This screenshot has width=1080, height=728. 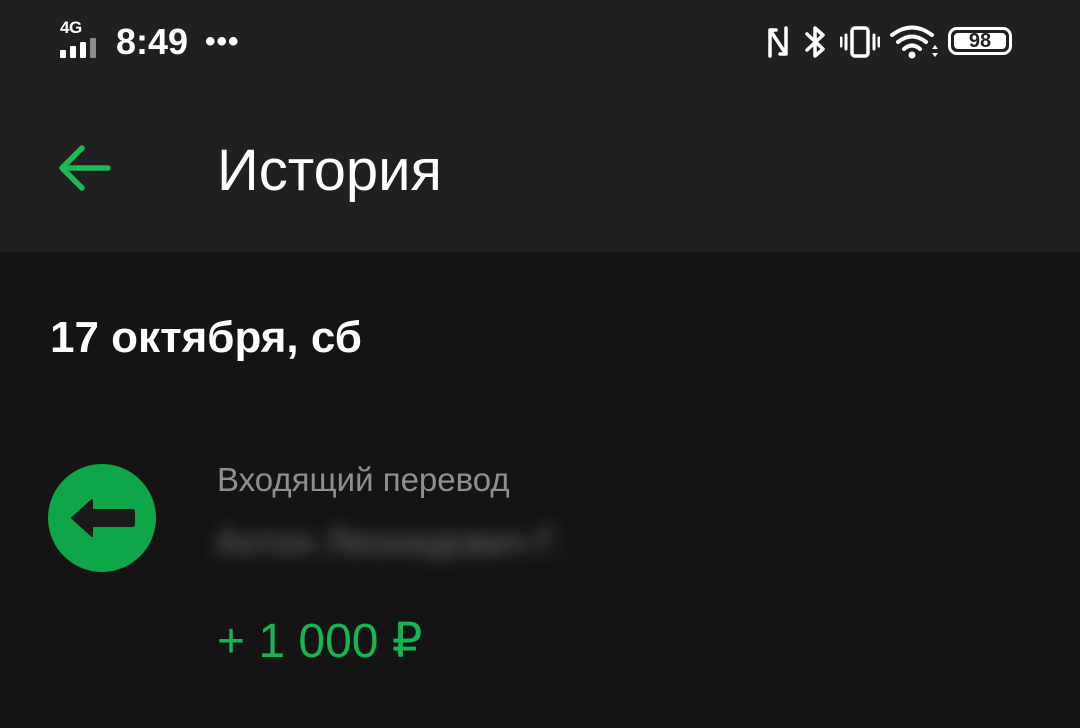 What do you see at coordinates (206, 337) in the screenshot?
I see `date-heading: 17 октября, сб` at bounding box center [206, 337].